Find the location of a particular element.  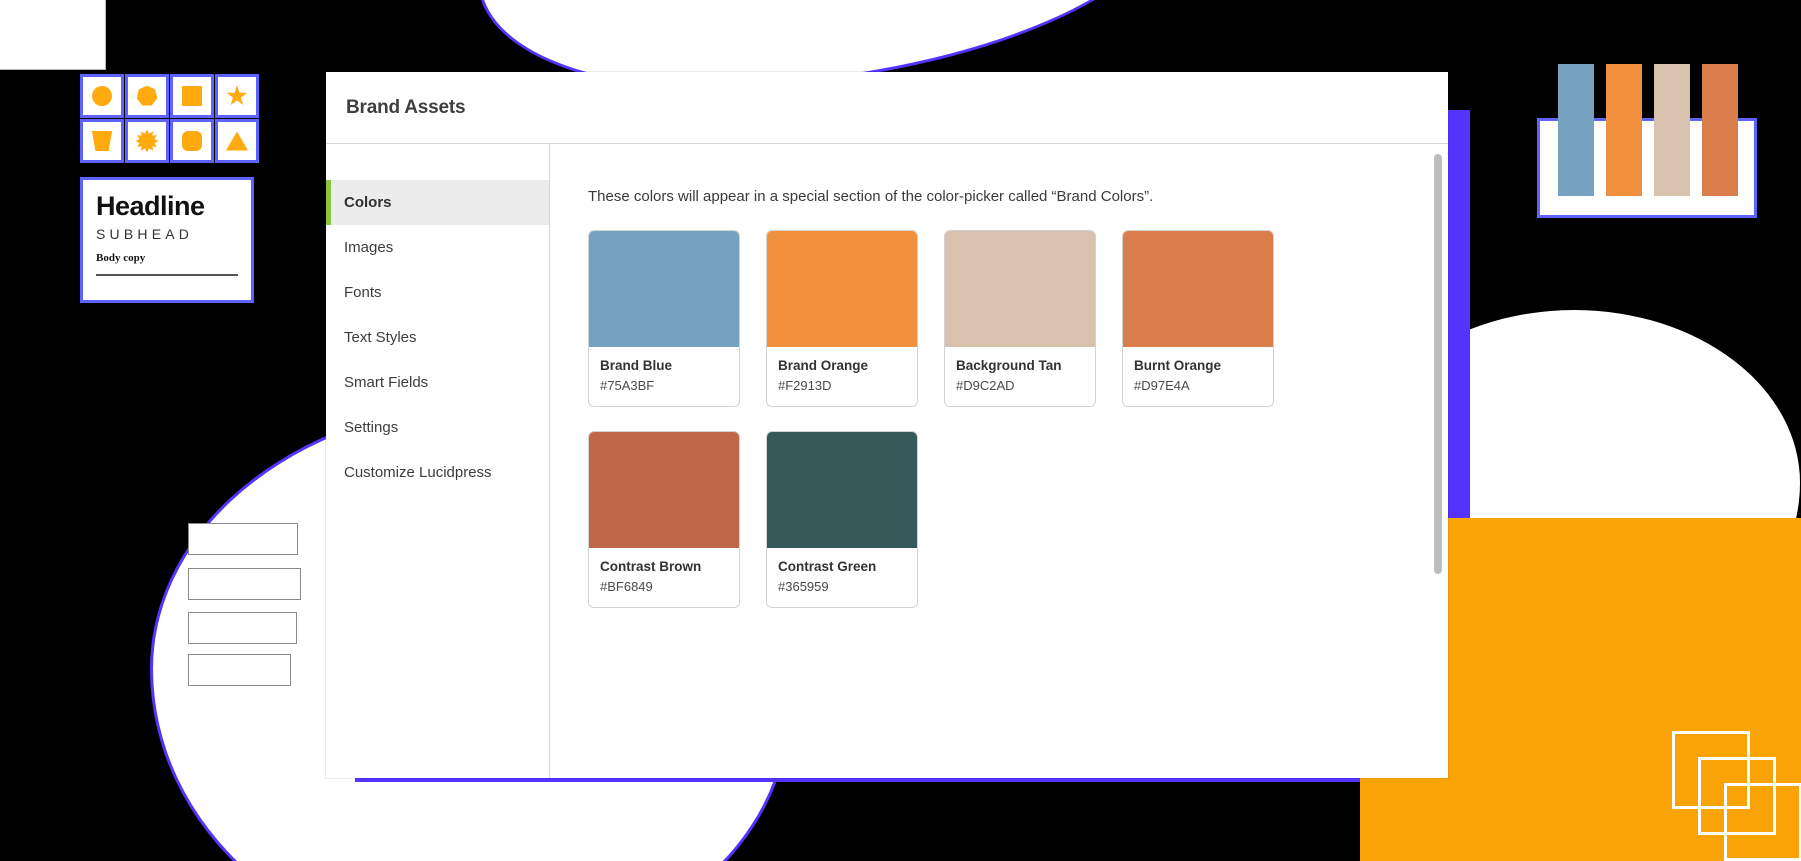

color-swatch-card: Background Tan #D9C2AD is located at coordinates (1020, 318).